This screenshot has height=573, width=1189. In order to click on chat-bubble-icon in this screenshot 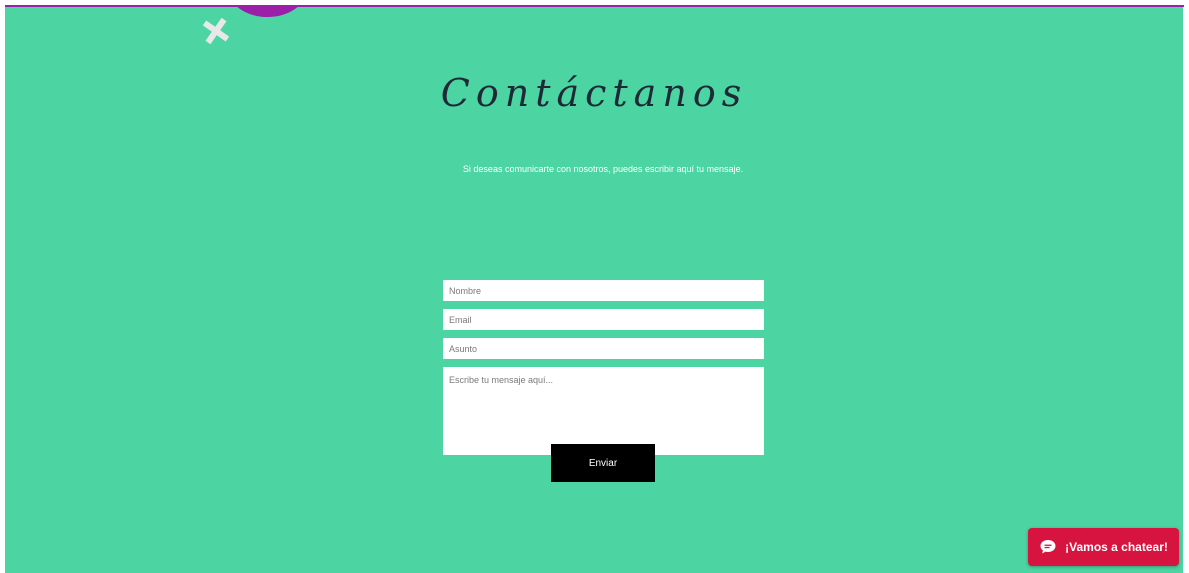, I will do `click(1048, 547)`.